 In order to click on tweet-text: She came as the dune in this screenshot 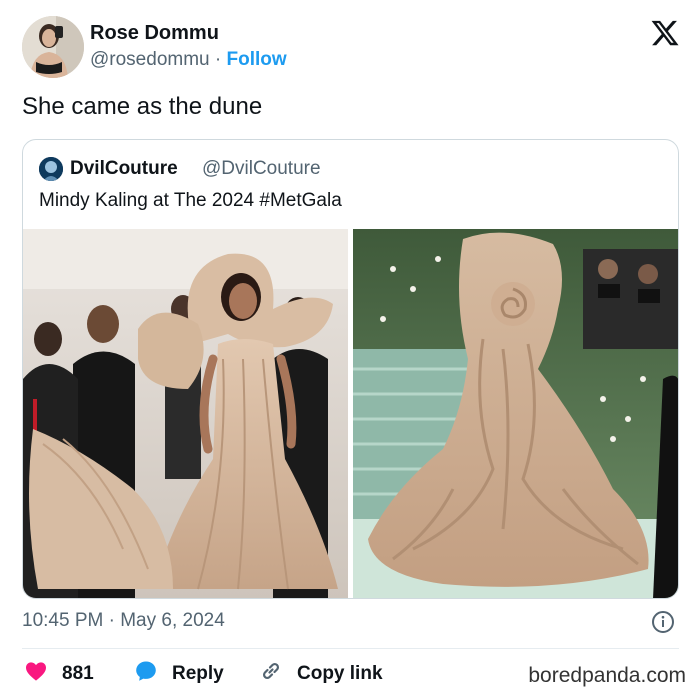, I will do `click(142, 106)`.